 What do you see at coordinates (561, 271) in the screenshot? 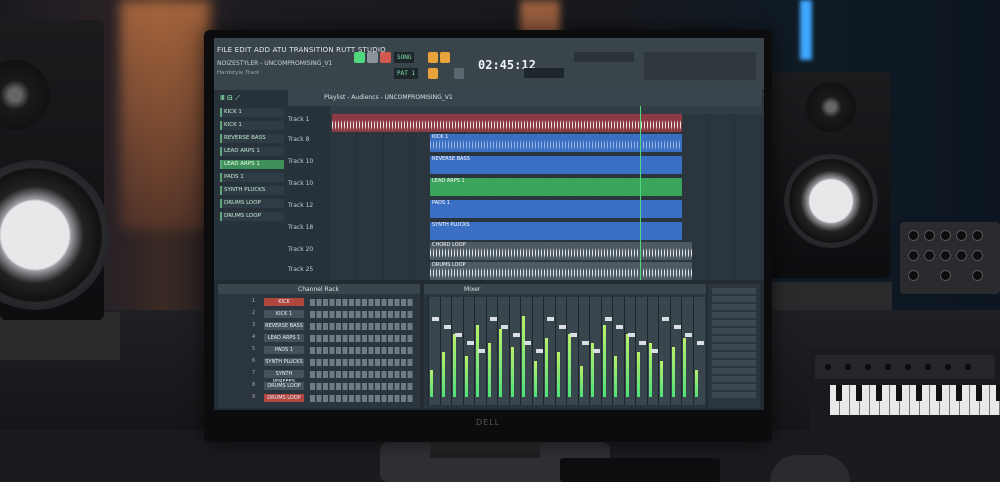
I see `audio-clip: DRUMS LOOP` at bounding box center [561, 271].